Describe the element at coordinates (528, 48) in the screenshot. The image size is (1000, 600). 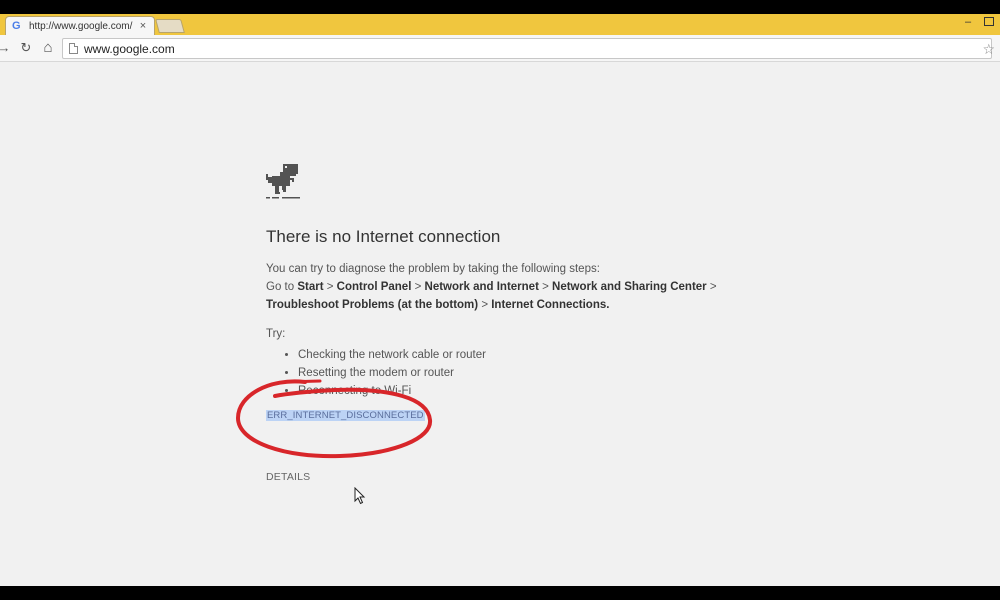
I see `address-bar: www.google.com ☆` at that location.